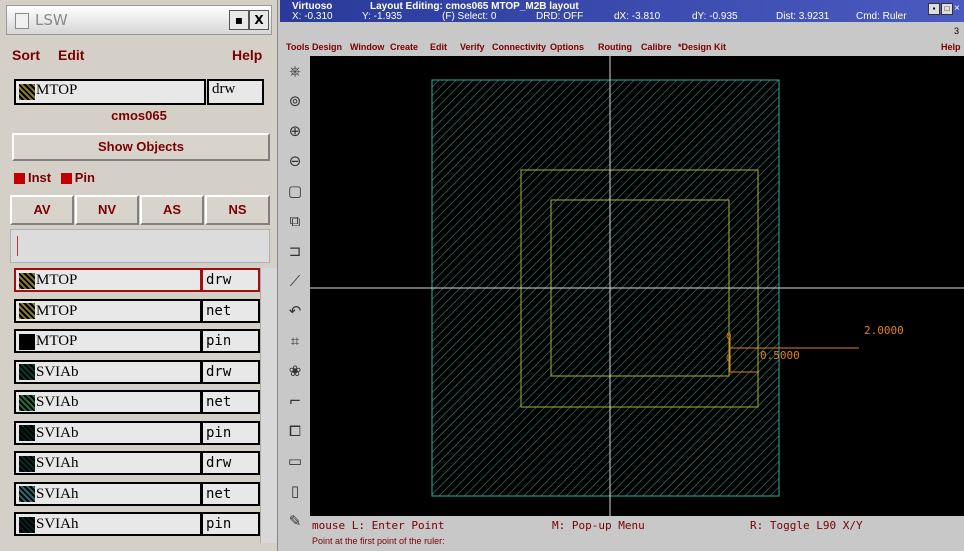 The width and height of the screenshot is (964, 551). Describe the element at coordinates (295, 431) in the screenshot. I see `copy-icon: ⧠` at that location.